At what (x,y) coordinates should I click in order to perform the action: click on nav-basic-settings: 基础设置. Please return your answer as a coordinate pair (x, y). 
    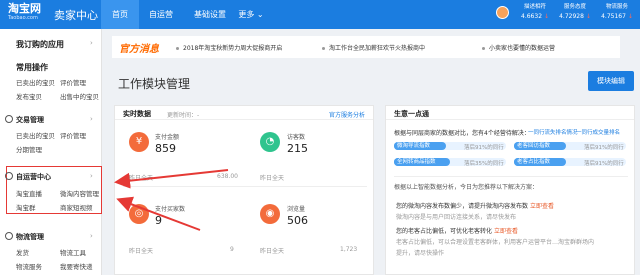
    Looking at the image, I should click on (210, 14).